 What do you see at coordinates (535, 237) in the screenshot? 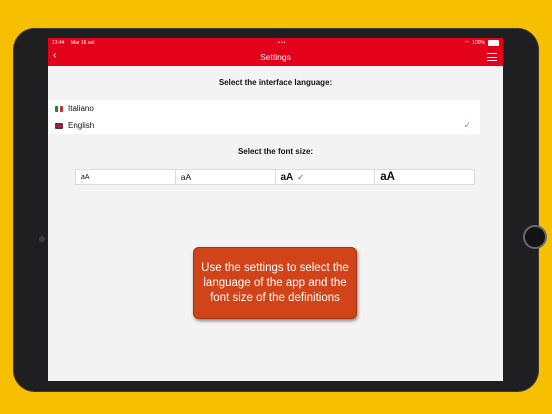
I see `home-button` at bounding box center [535, 237].